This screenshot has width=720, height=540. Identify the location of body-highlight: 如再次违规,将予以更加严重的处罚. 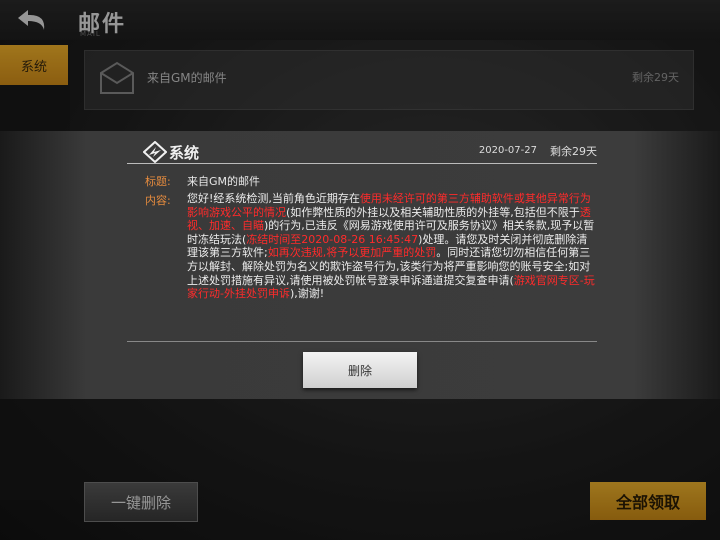
(352, 253).